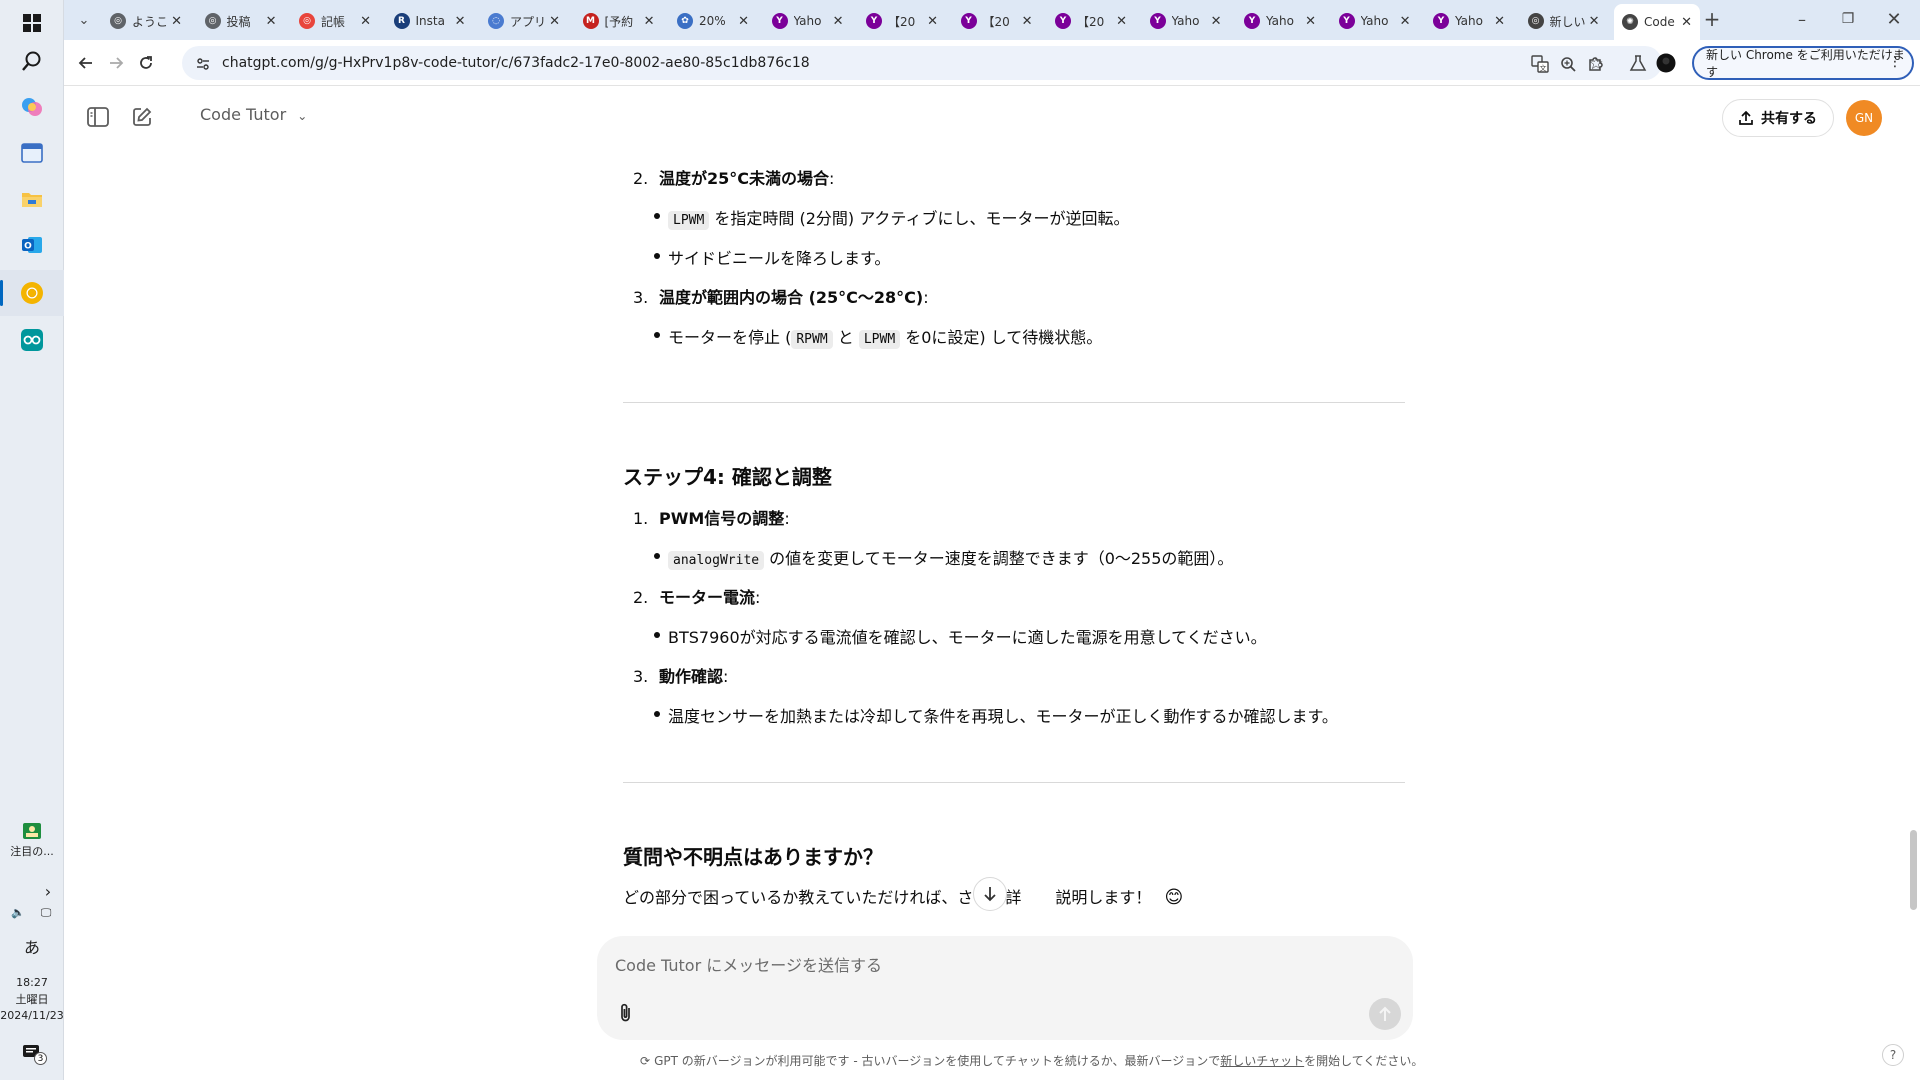  I want to click on restore-window-button: ❐, so click(1848, 19).